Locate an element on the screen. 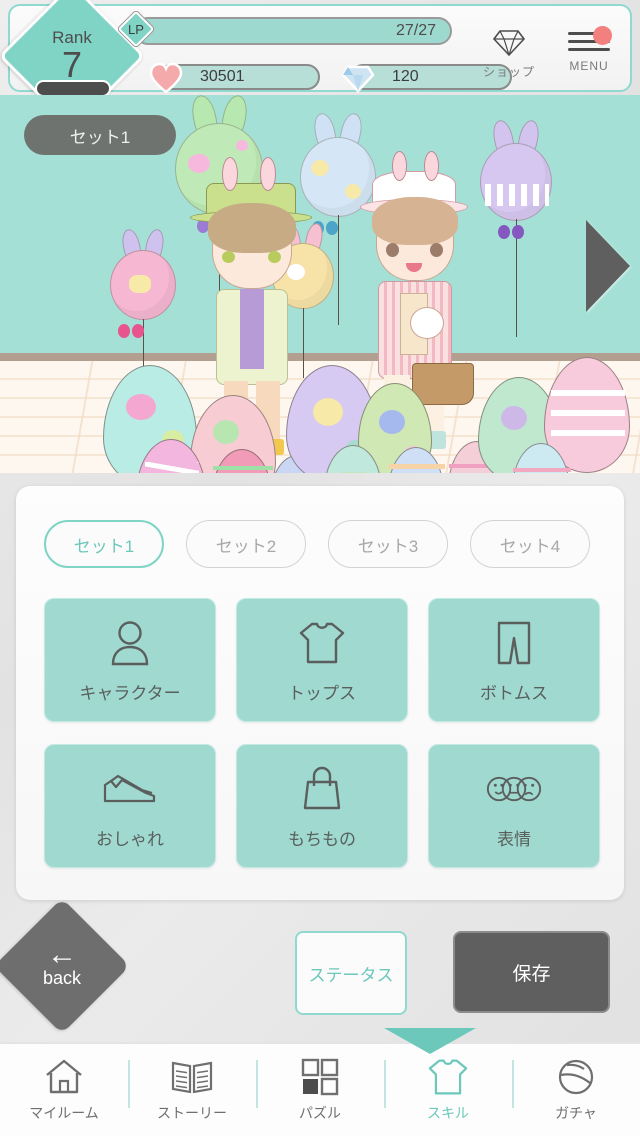 Image resolution: width=640 pixels, height=1136 pixels. menu-label: MENU is located at coordinates (589, 66).